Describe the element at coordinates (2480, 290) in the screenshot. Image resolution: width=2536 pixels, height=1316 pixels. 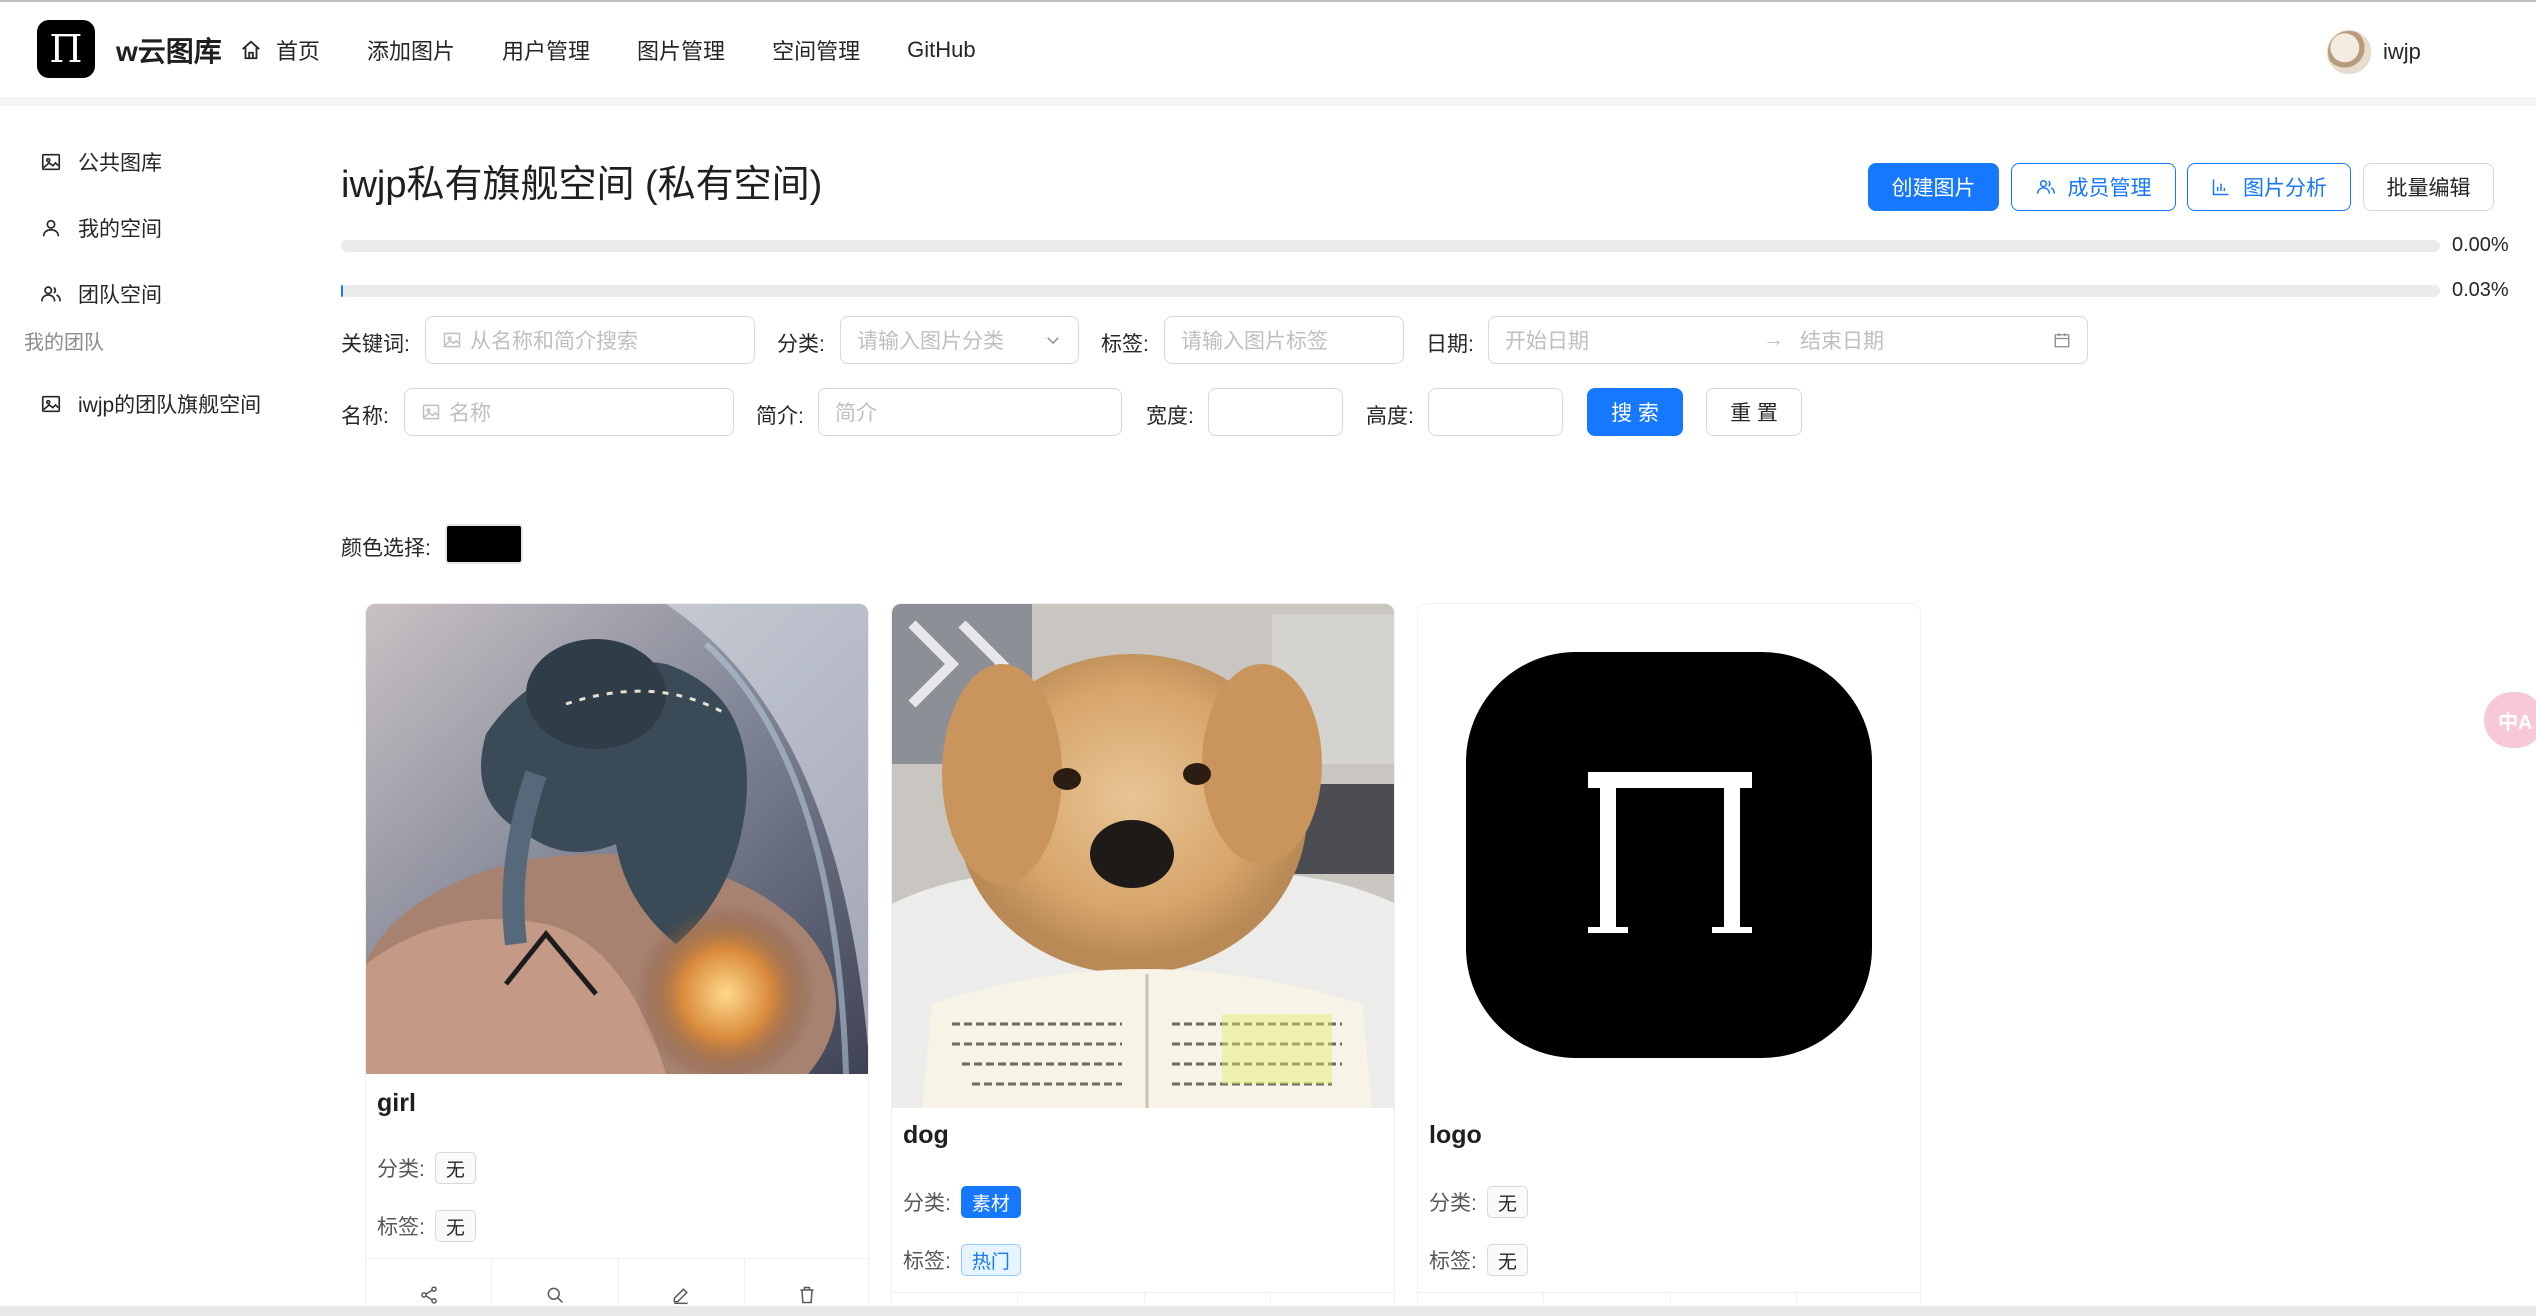
I see `count-progress-text: 0.03%` at that location.